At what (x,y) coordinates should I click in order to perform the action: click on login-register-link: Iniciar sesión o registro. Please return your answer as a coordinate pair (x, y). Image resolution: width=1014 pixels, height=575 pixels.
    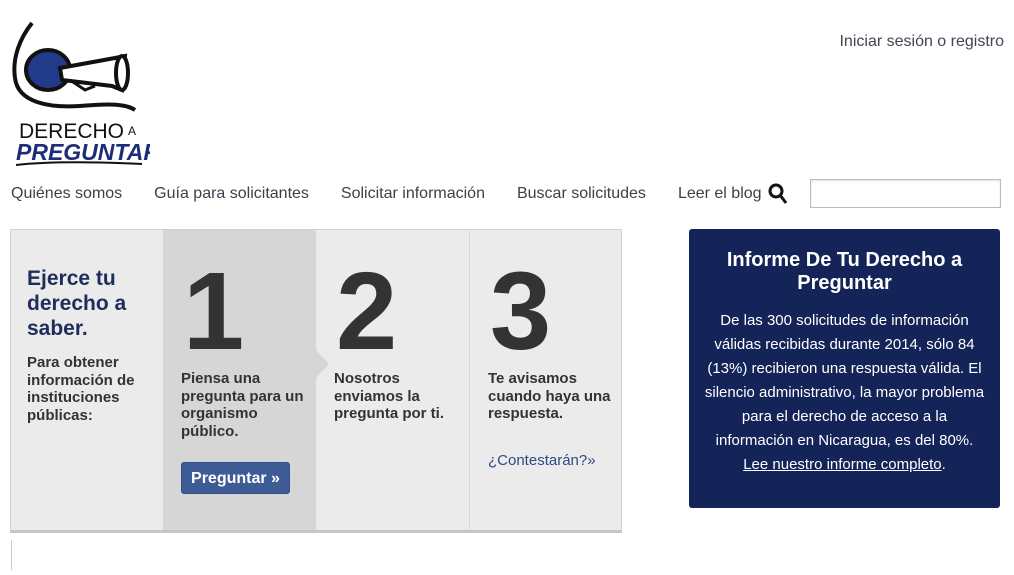
    Looking at the image, I should click on (921, 42).